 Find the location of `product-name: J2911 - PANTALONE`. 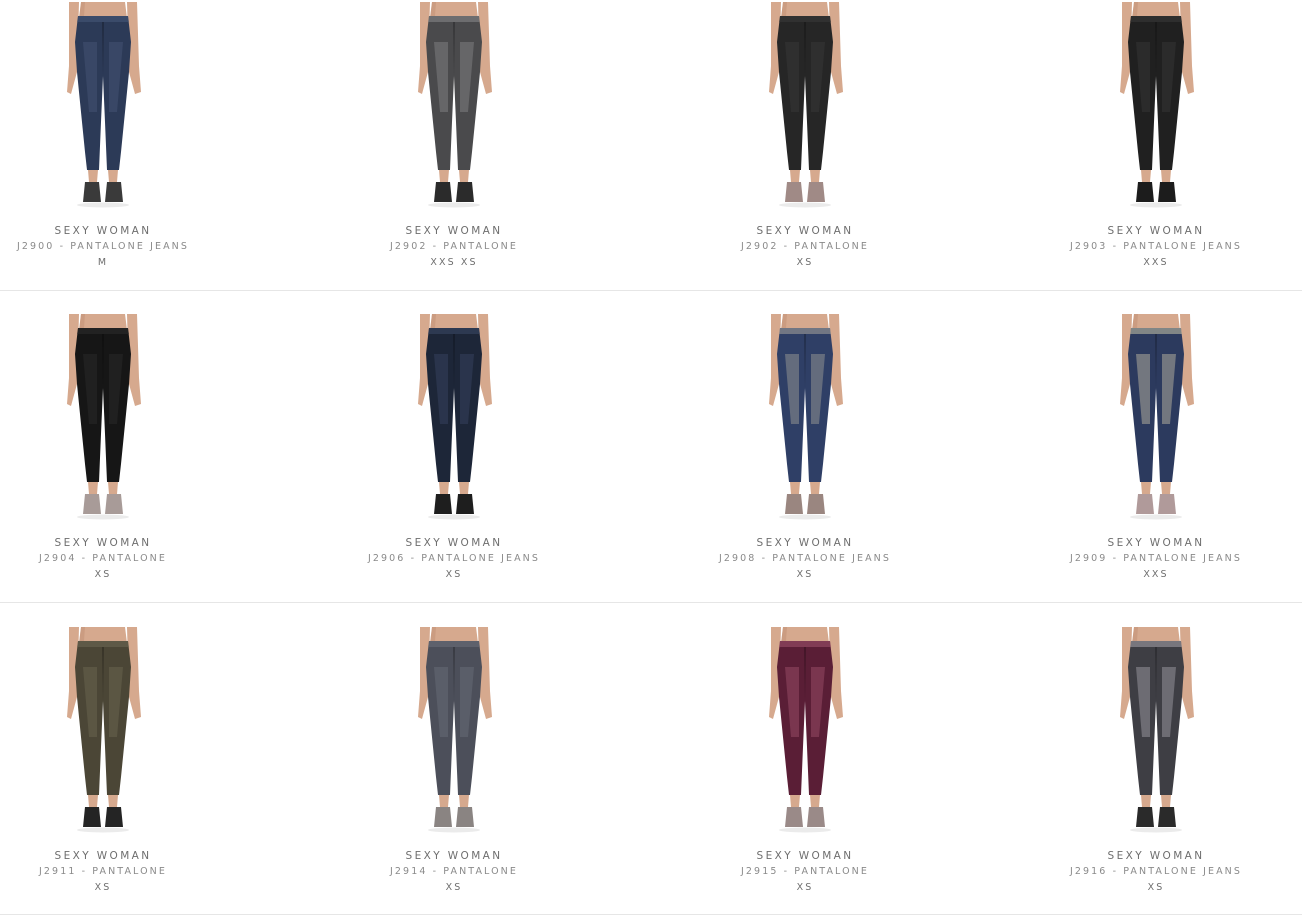

product-name: J2911 - PANTALONE is located at coordinates (131, 872).